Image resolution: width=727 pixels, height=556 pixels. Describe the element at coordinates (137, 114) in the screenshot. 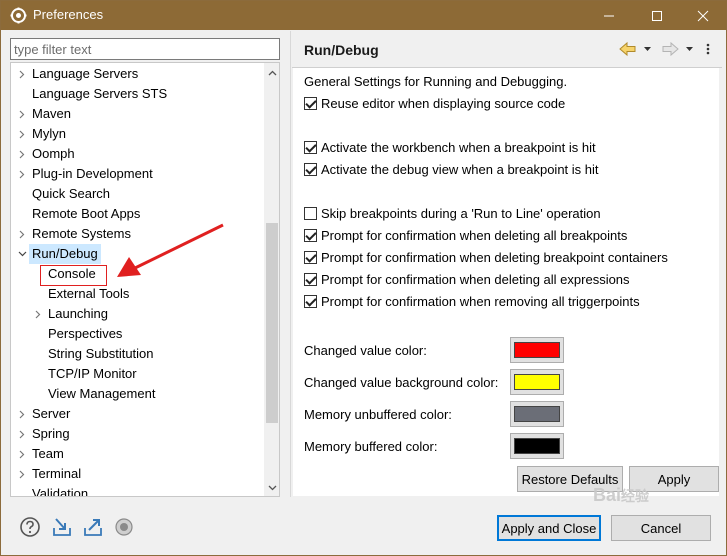

I see `tree-item: Maven` at that location.